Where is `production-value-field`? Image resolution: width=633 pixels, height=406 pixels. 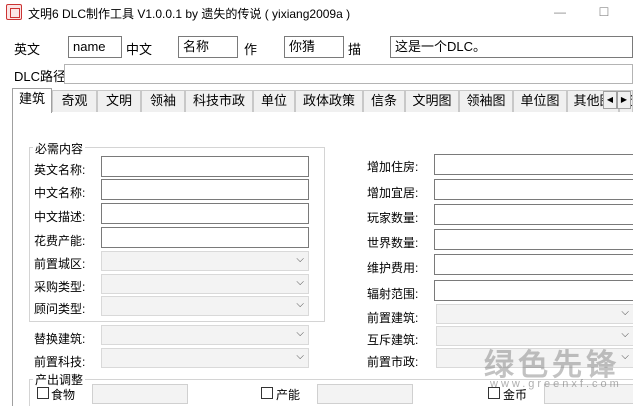 production-value-field is located at coordinates (365, 394).